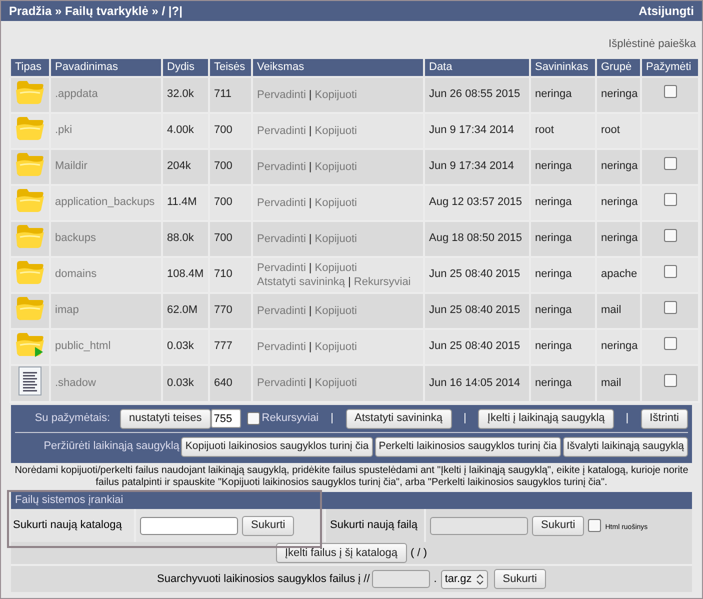 The height and width of the screenshot is (599, 703). Describe the element at coordinates (182, 202) in the screenshot. I see `table-cell: 11.4M` at that location.